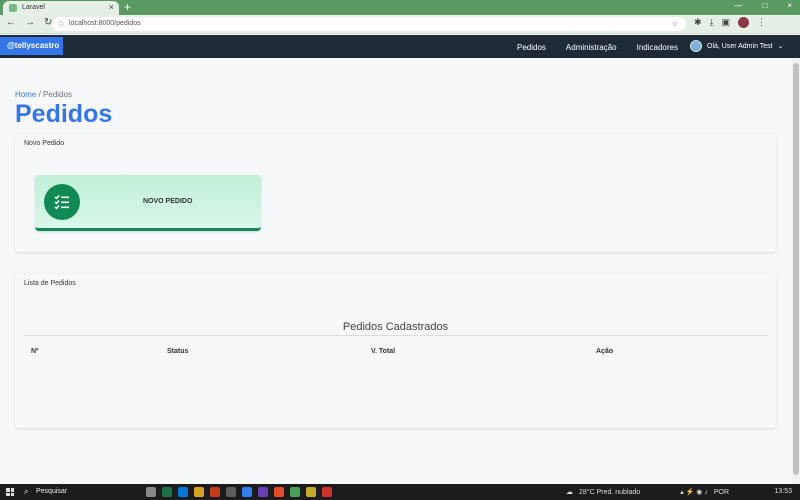 The image size is (800, 500). I want to click on checklist-icon, so click(62, 202).